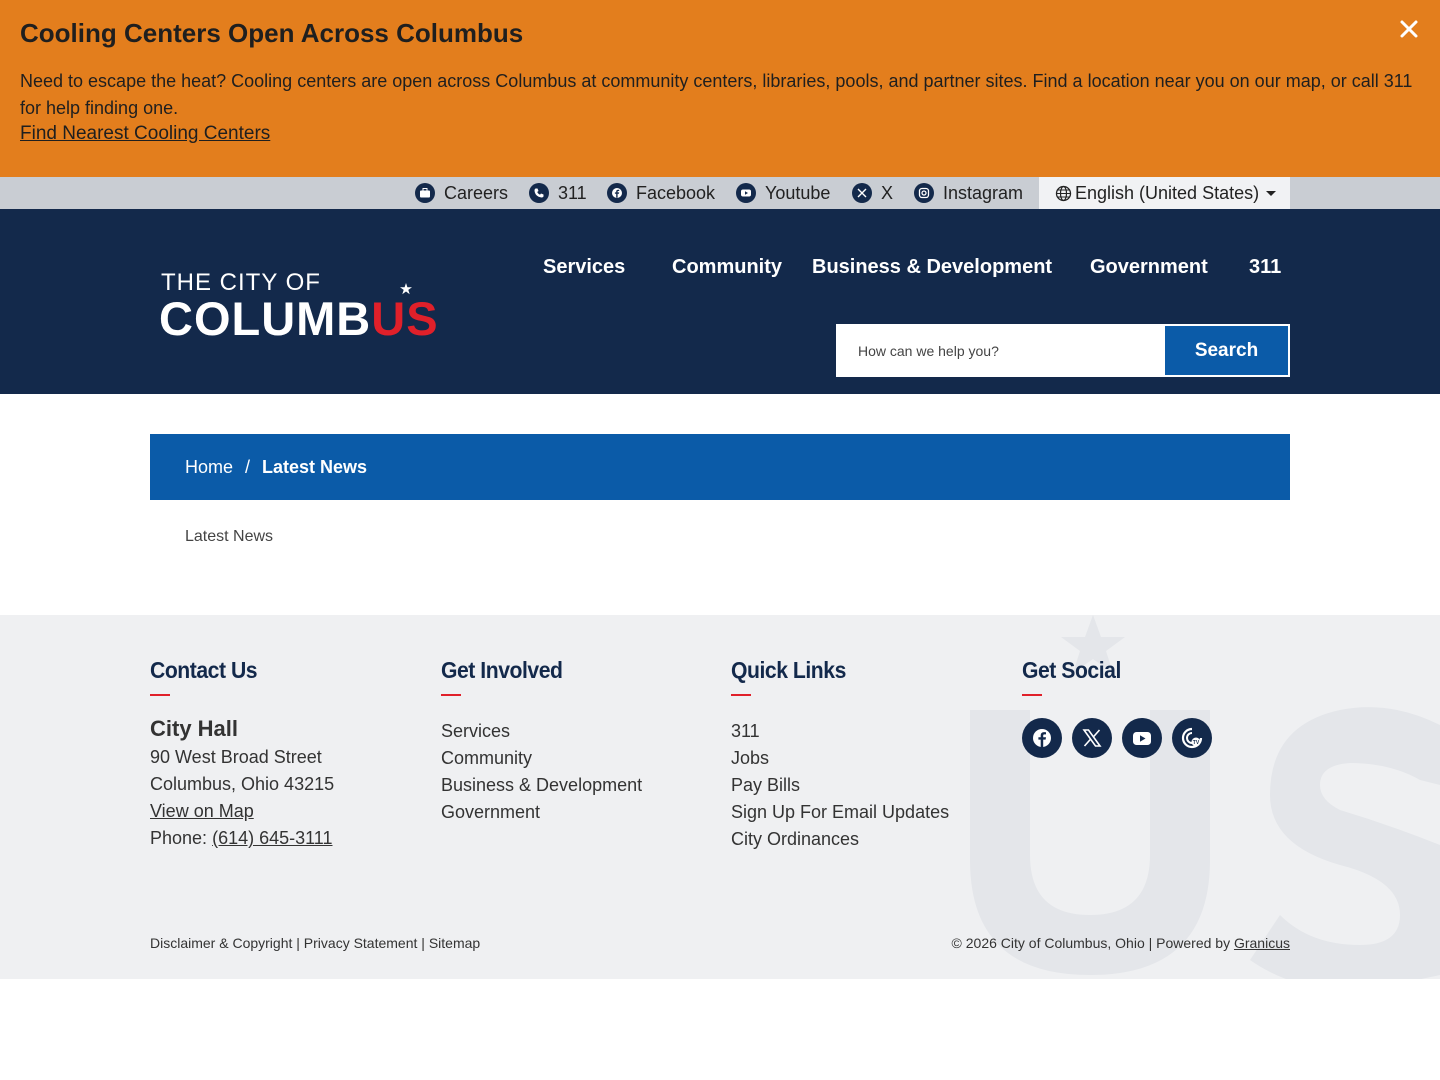  I want to click on footer-heading: Contact Us, so click(204, 670).